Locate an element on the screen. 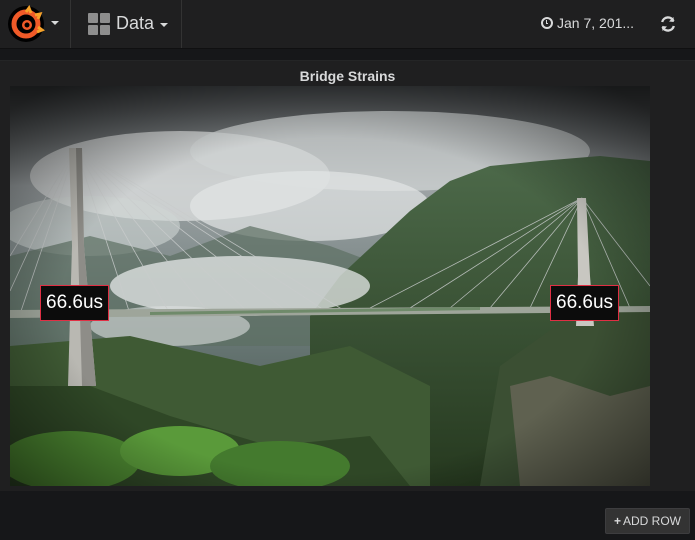  dashboard-title: Data is located at coordinates (135, 23).